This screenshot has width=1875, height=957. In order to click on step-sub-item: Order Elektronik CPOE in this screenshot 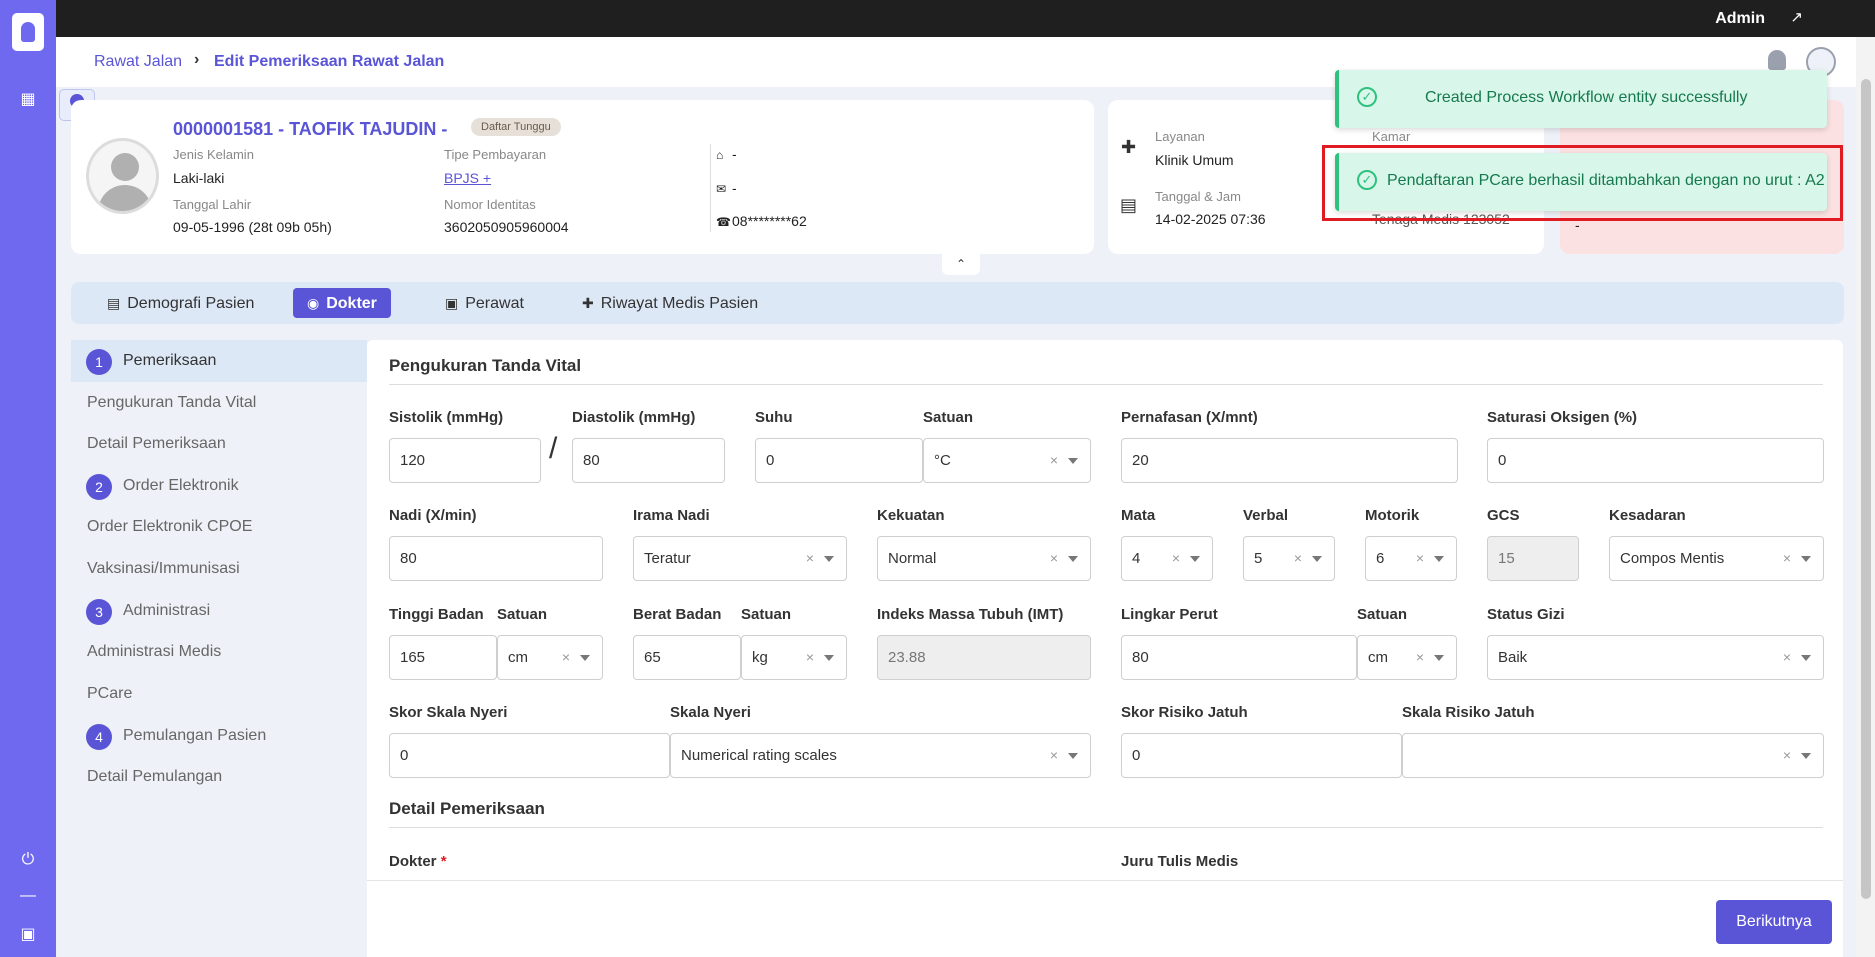, I will do `click(169, 527)`.